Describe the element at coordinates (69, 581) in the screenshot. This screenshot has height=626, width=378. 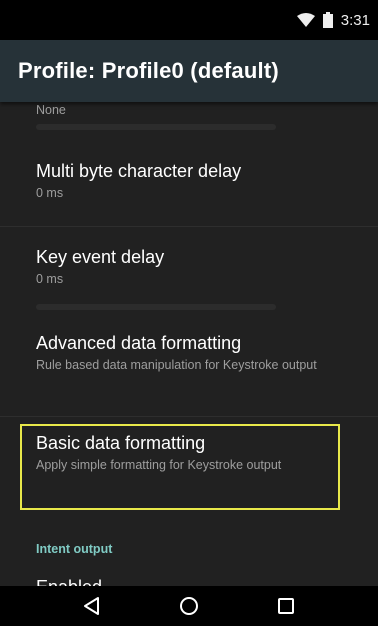
I see `partial-bottom-title: Enabled` at that location.